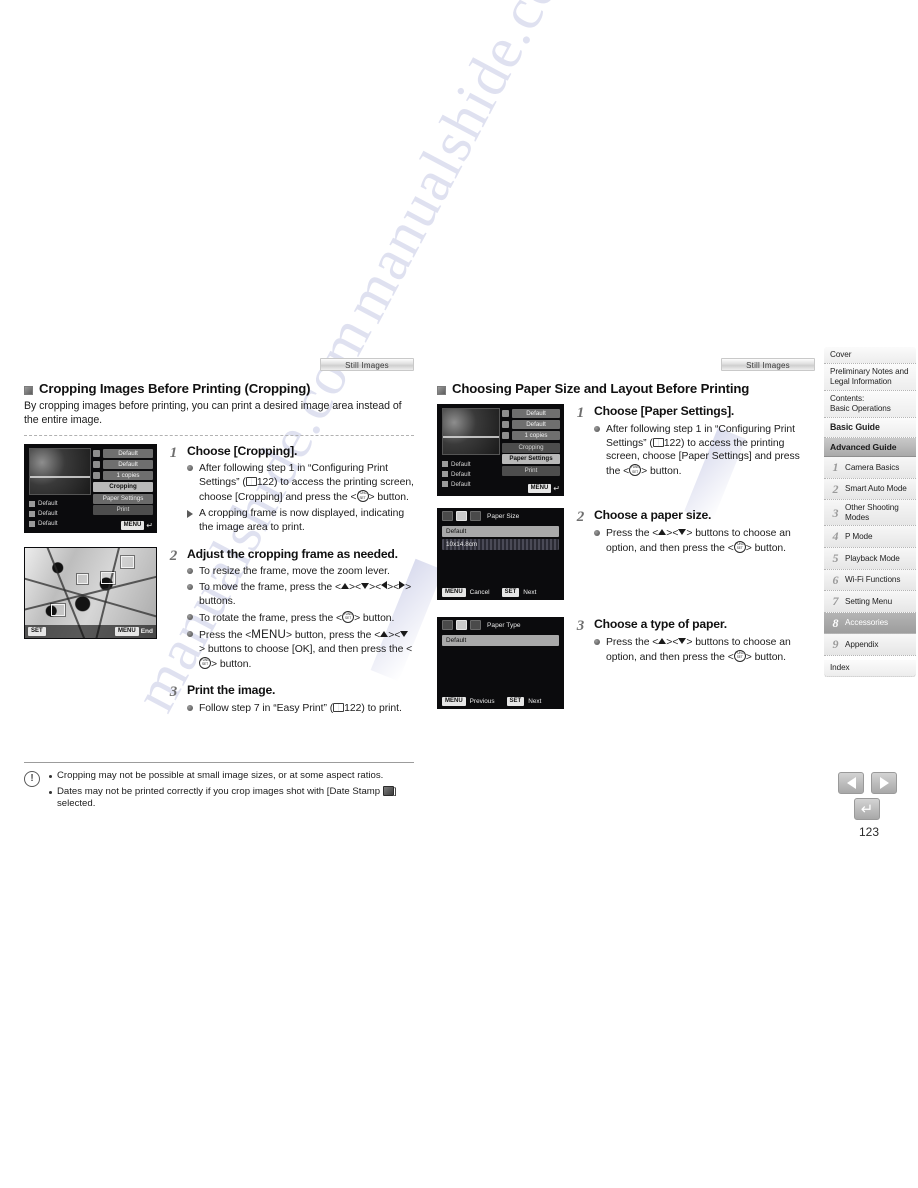 This screenshot has height=1188, width=918. I want to click on still-images-tag-row: Still Images, so click(626, 366).